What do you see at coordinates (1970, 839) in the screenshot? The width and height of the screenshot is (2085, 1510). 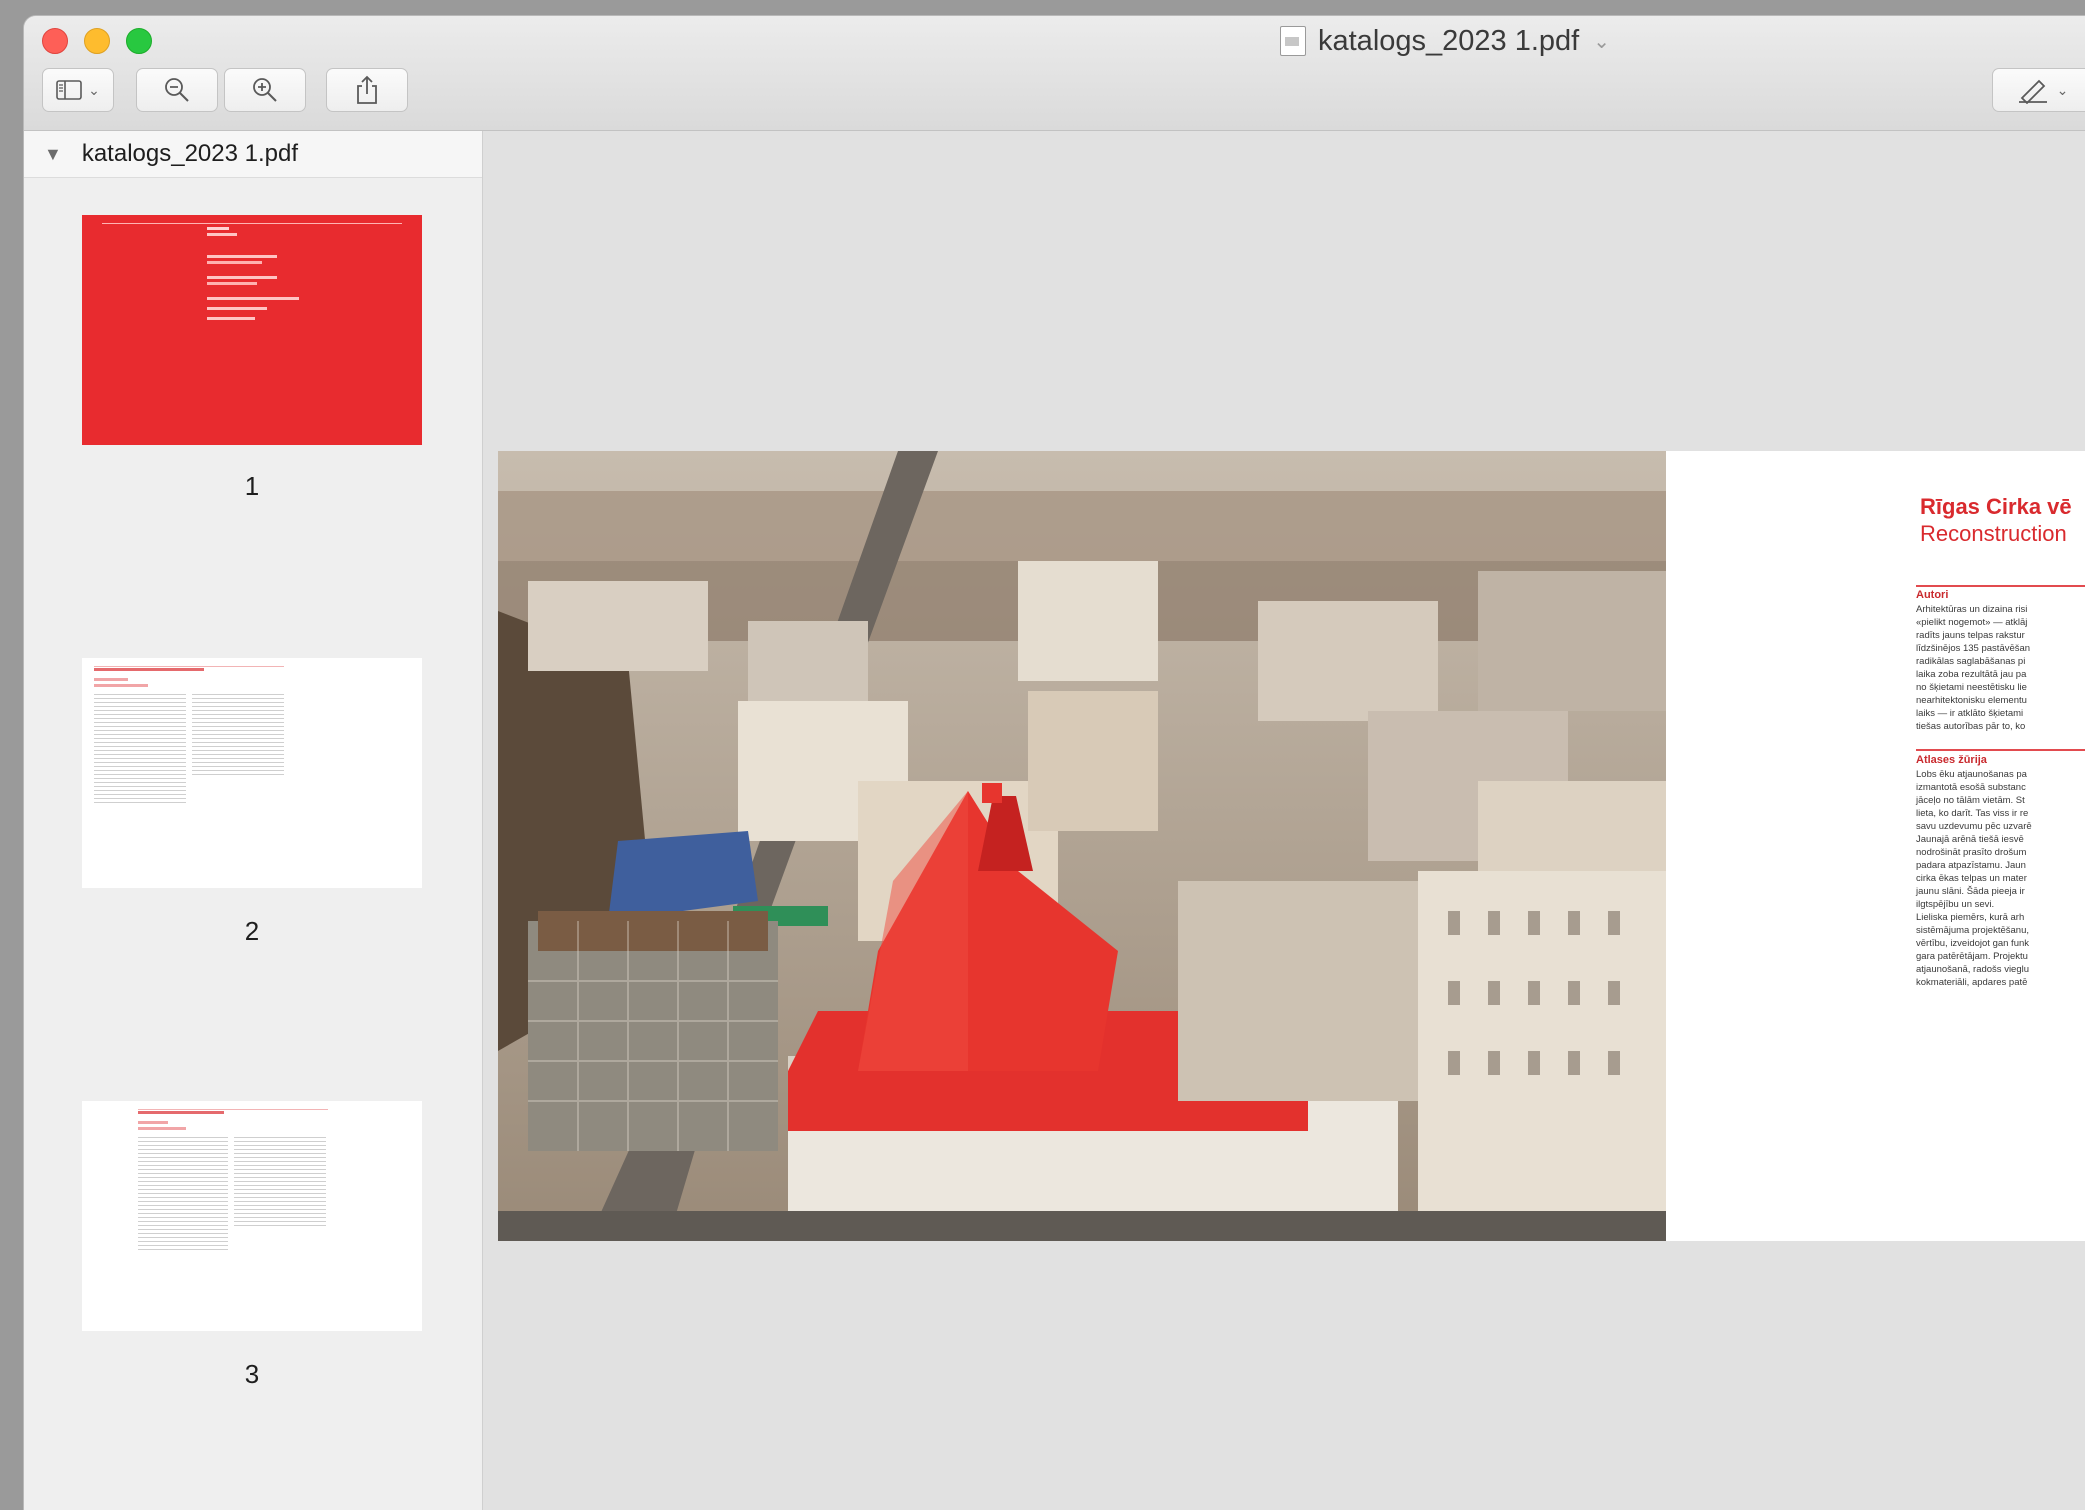 I see `body-text-line: Jaunajā arēnā tiešā iesvē` at bounding box center [1970, 839].